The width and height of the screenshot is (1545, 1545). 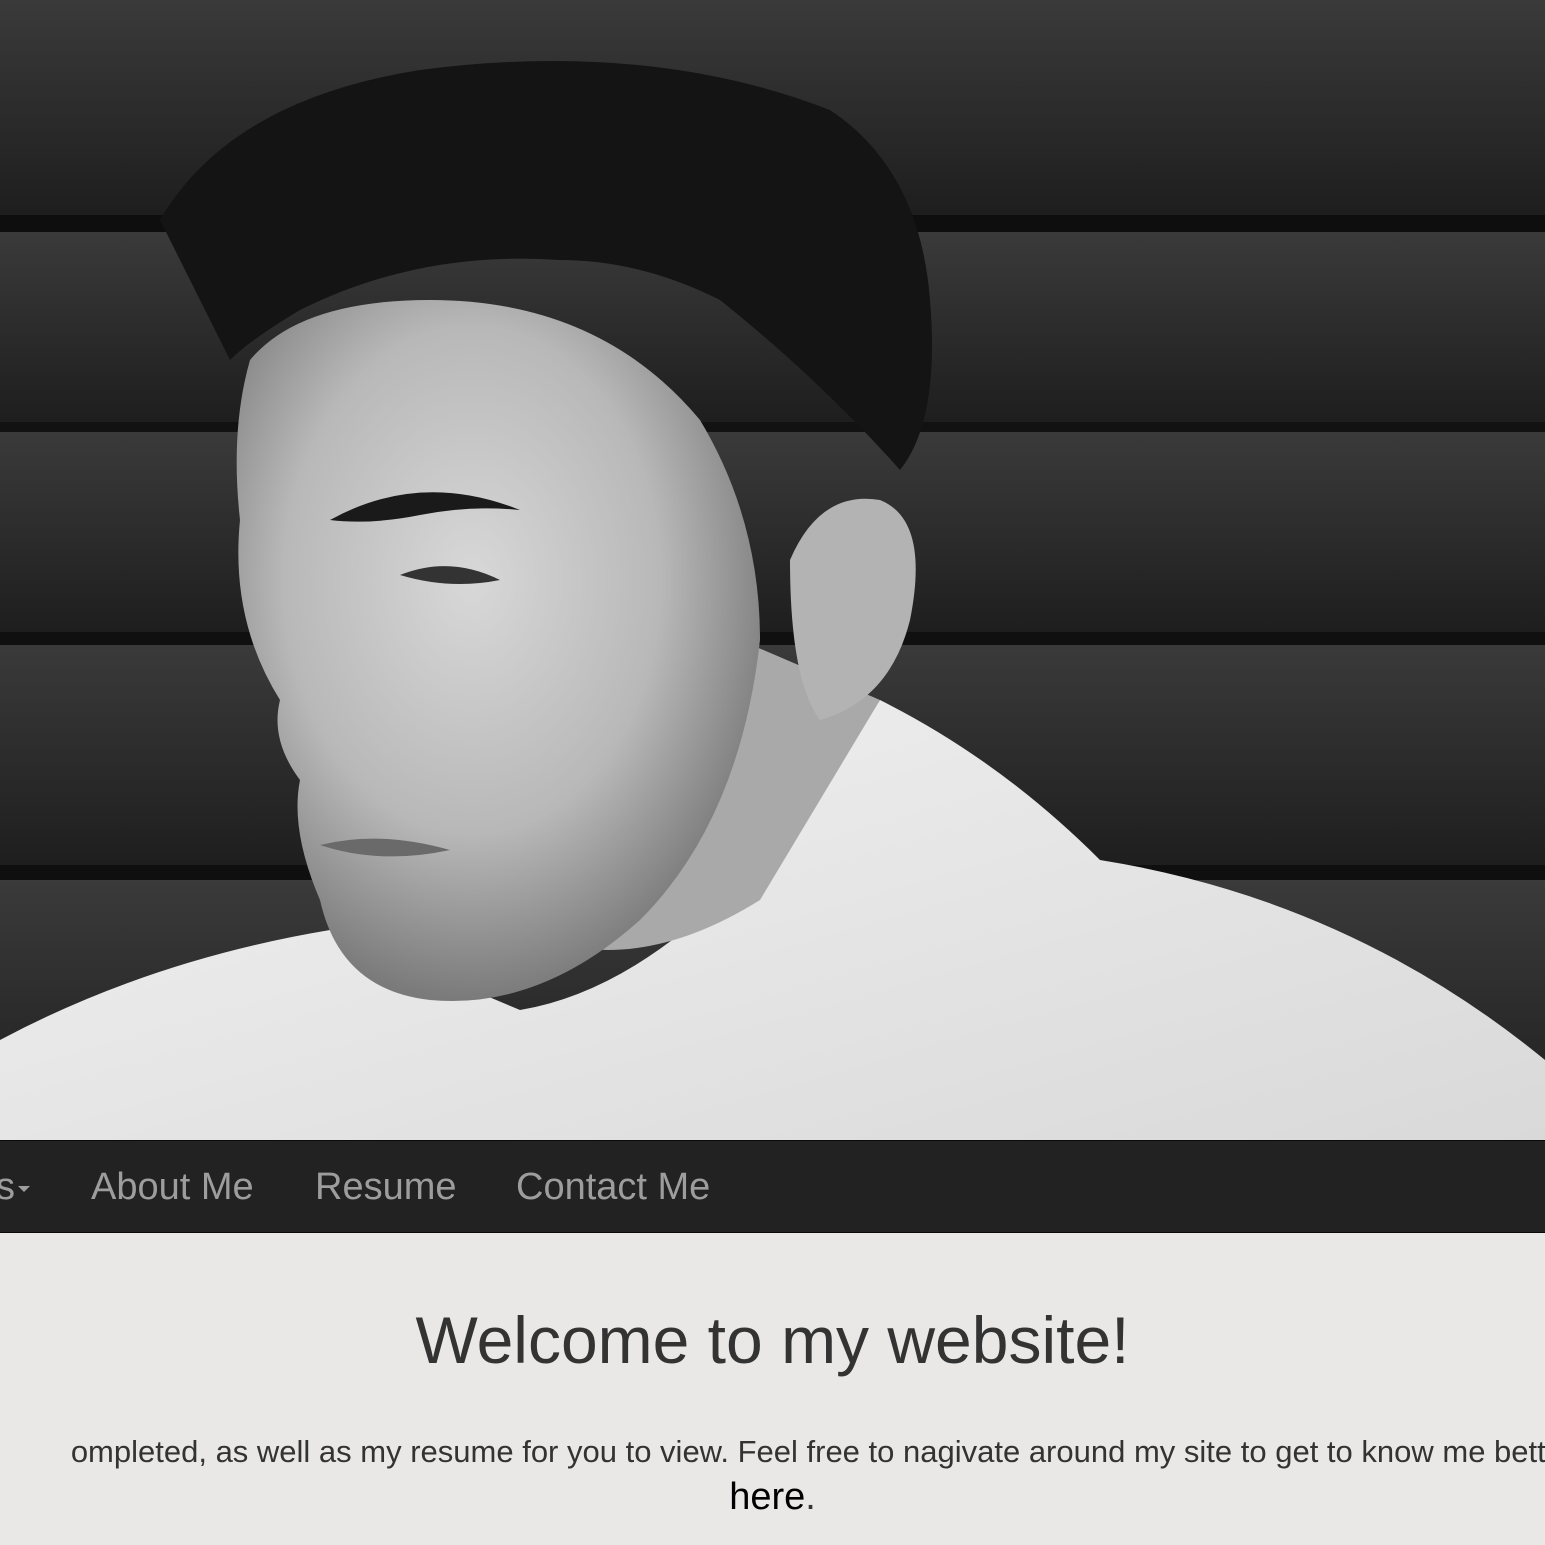 What do you see at coordinates (810, 1497) in the screenshot?
I see `link-suffix: .` at bounding box center [810, 1497].